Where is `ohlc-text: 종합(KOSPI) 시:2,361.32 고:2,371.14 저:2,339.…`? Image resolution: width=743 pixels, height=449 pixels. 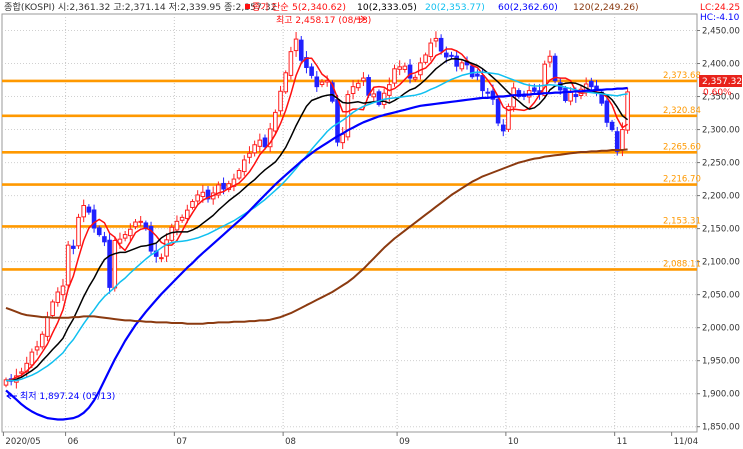
ohlc-text: 종합(KOSPI) 시:2,361.32 고:2,371.14 저:2,339.… is located at coordinates (140, 7).